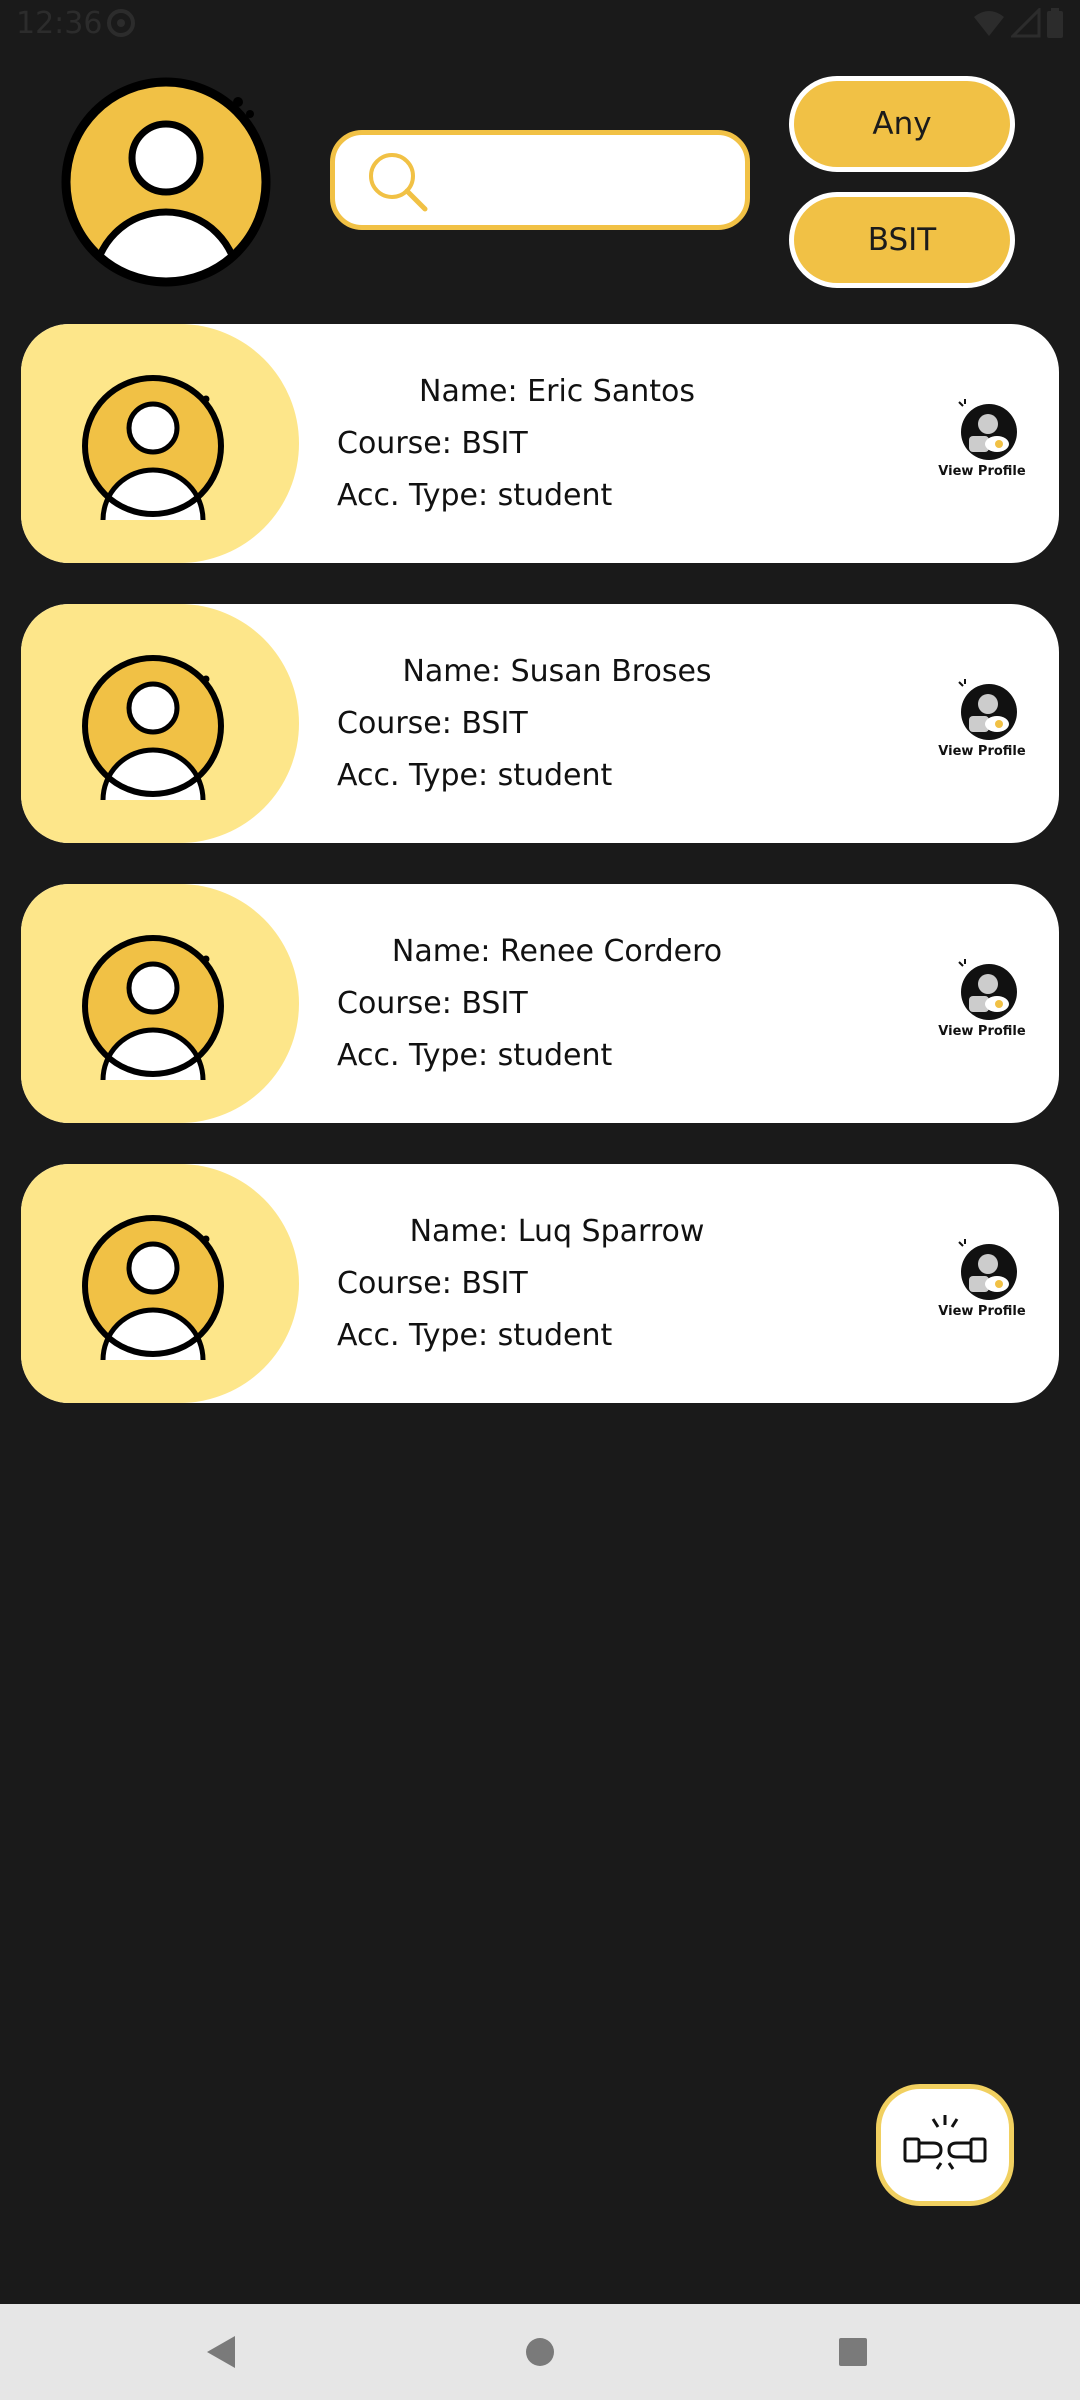 The image size is (1080, 2400). Describe the element at coordinates (902, 240) in the screenshot. I see `course-filter-button: BSIT` at that location.